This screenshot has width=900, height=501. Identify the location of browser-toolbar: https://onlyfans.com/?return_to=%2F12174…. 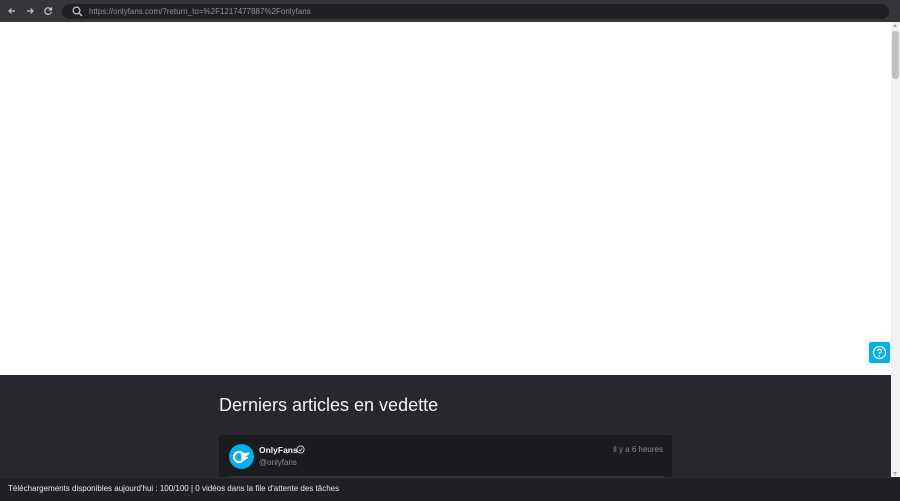
(450, 11).